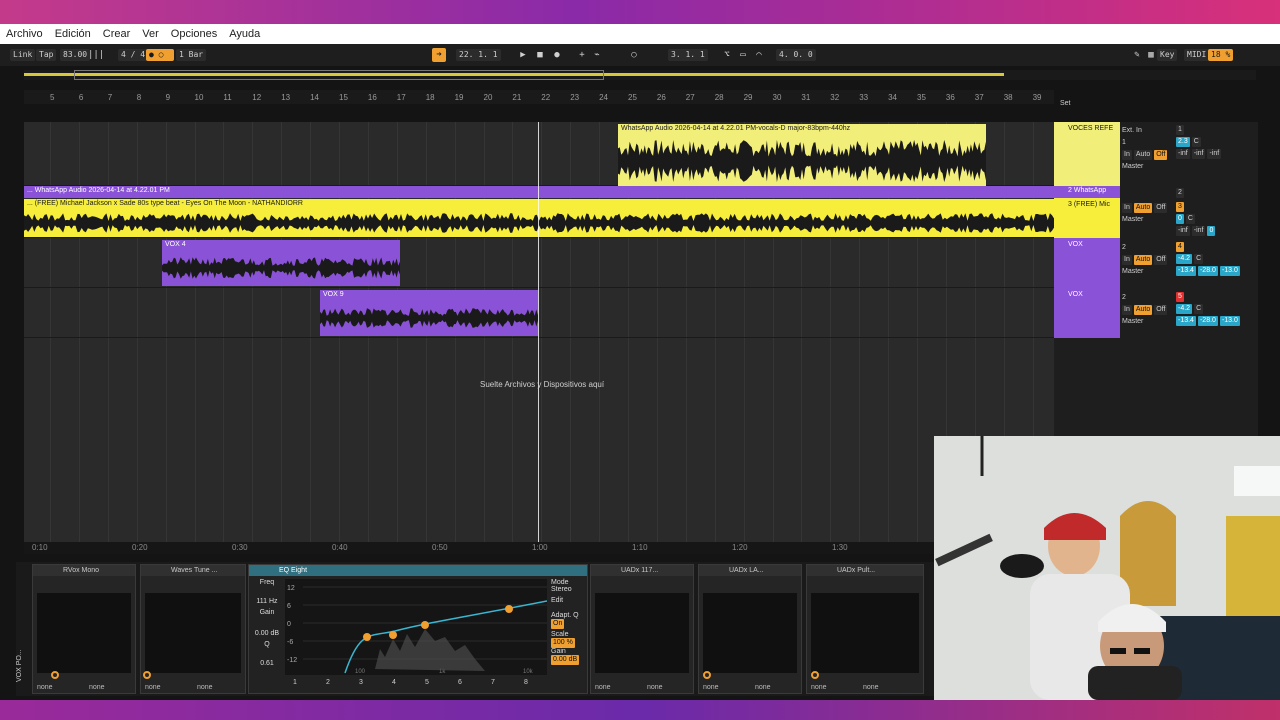 The image size is (1280, 720). What do you see at coordinates (642, 629) in the screenshot?
I see `device-uadx-1176: UADx 117... none none` at bounding box center [642, 629].